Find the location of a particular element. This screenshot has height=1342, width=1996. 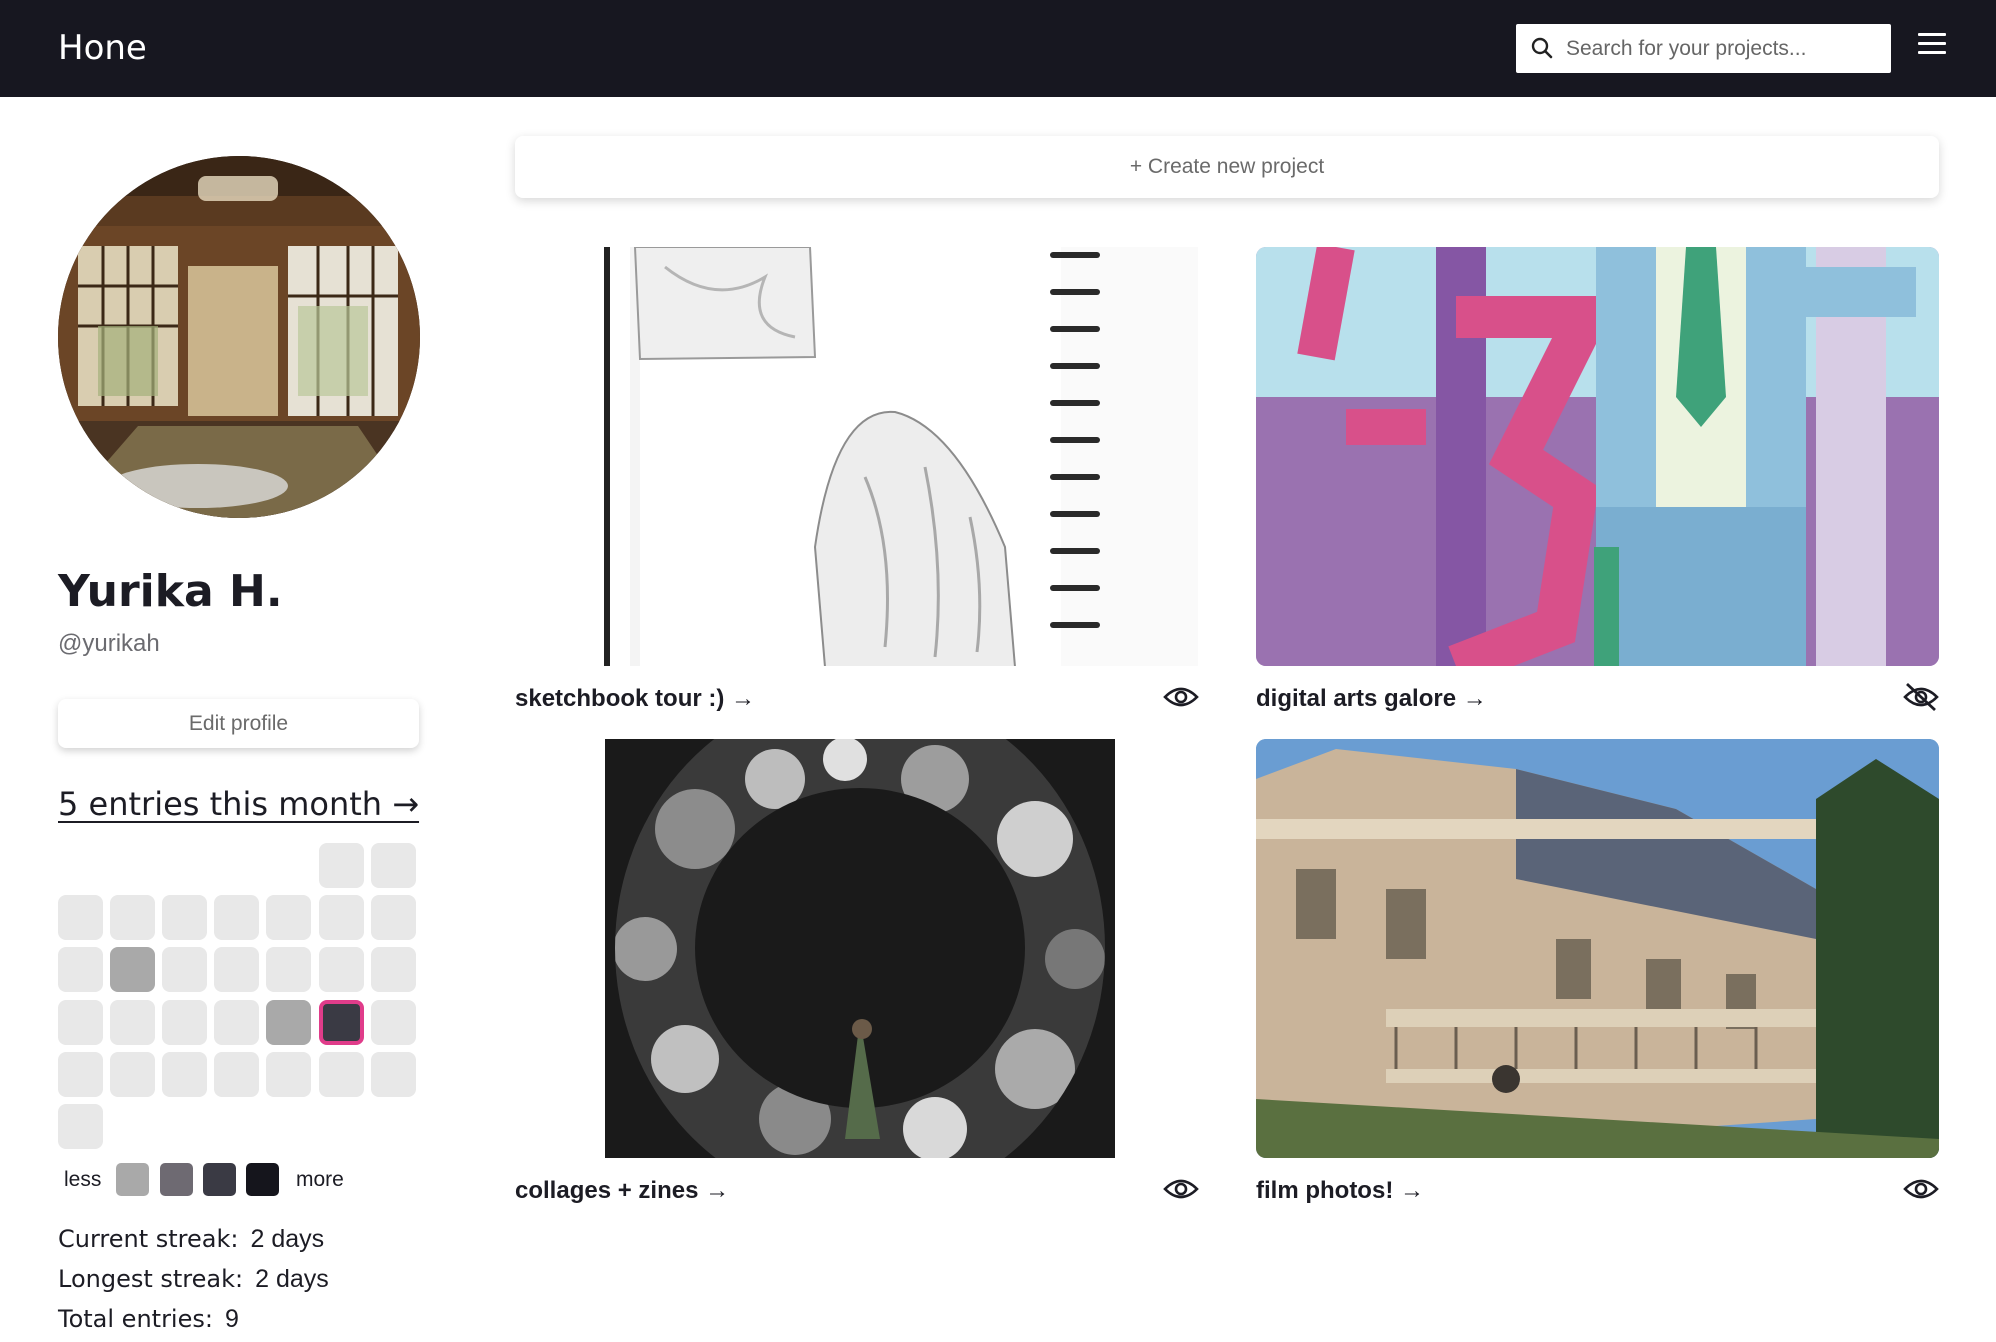

project-title-link: film photos! → is located at coordinates (1340, 1191).